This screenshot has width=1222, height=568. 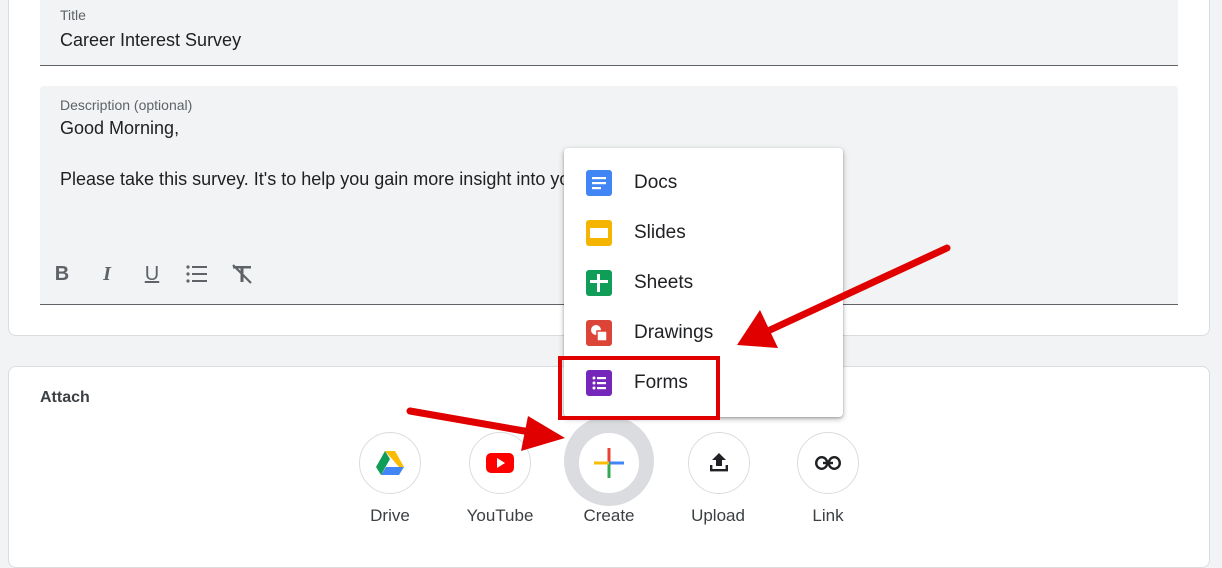 What do you see at coordinates (390, 515) in the screenshot?
I see `drive-label: Drive` at bounding box center [390, 515].